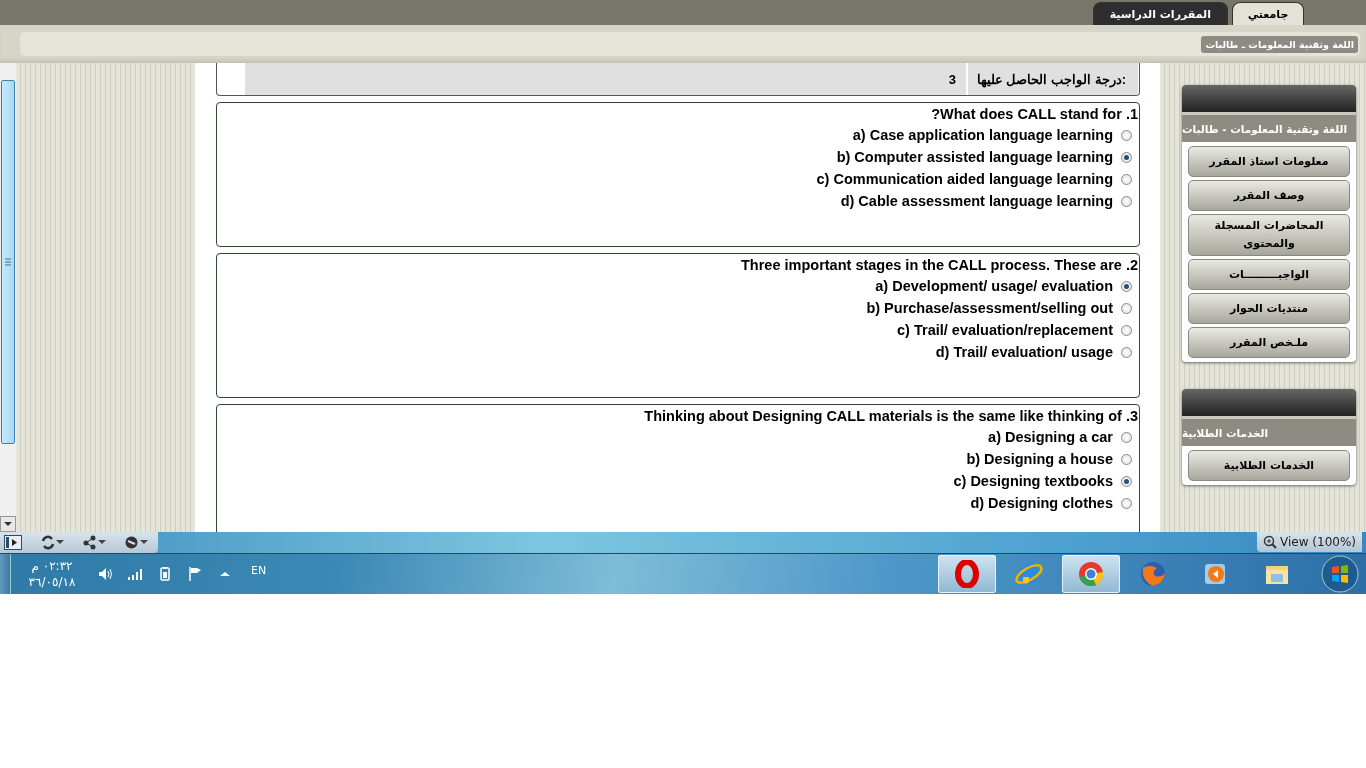 The image size is (1366, 768). What do you see at coordinates (165, 574) in the screenshot?
I see `battery-icon` at bounding box center [165, 574].